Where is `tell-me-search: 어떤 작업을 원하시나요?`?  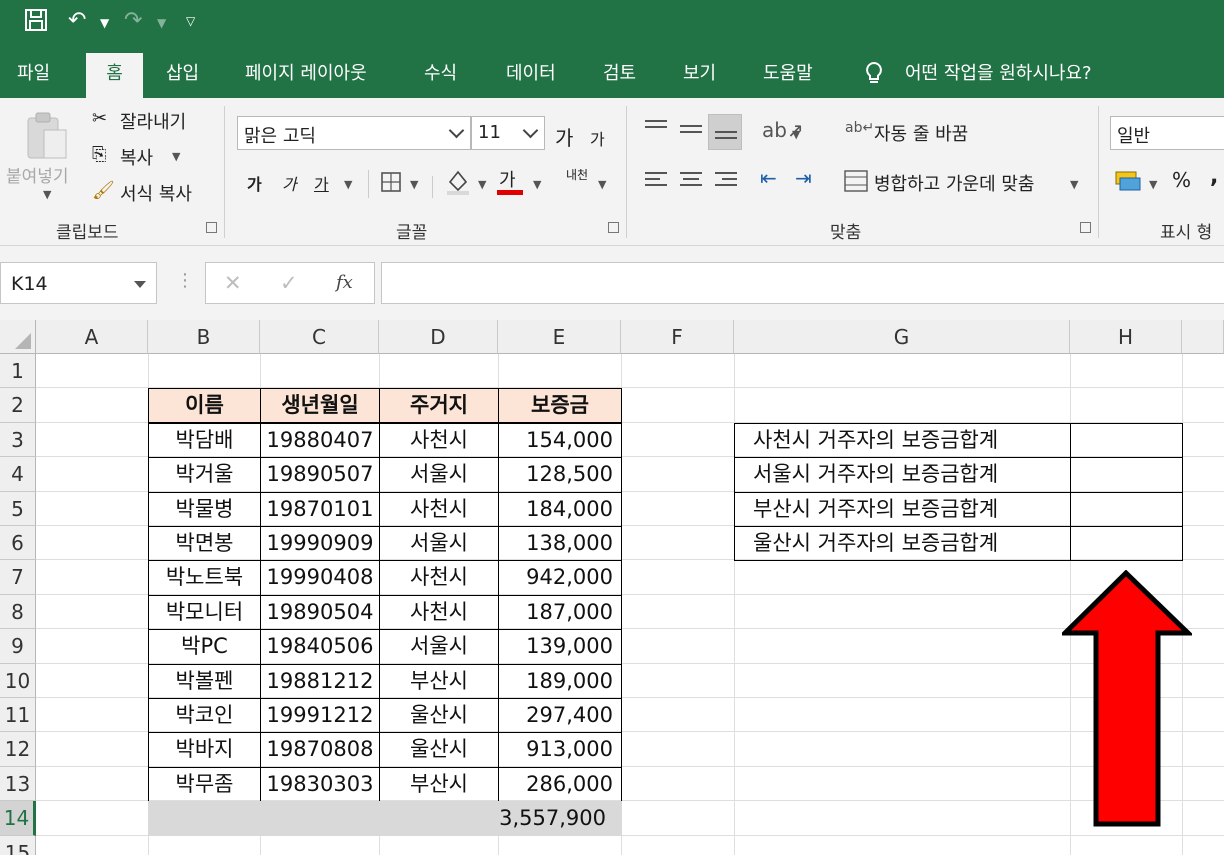
tell-me-search: 어떤 작업을 원하시나요? is located at coordinates (998, 74).